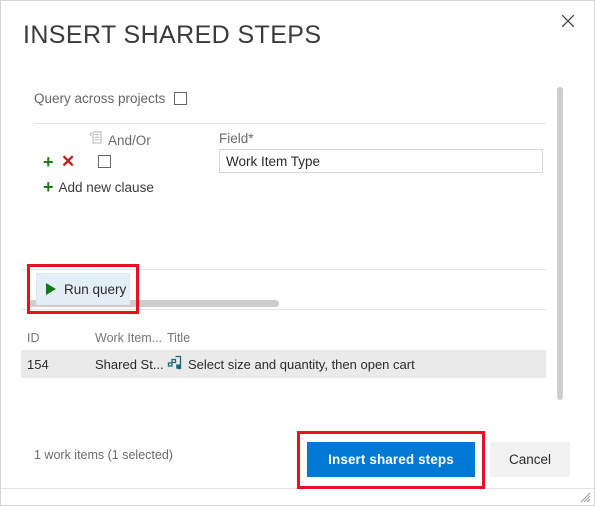 This screenshot has width=595, height=506. I want to click on work-item-count-status: 1 work items (1 selected), so click(103, 455).